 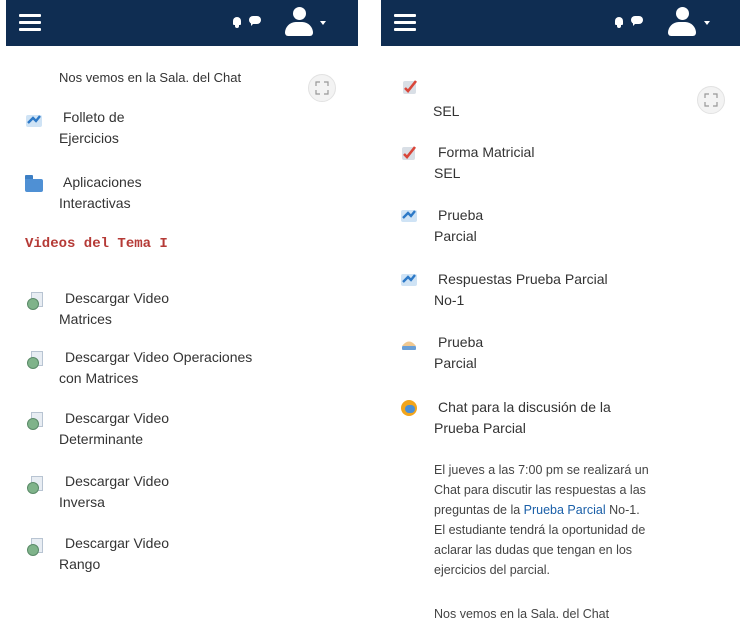 What do you see at coordinates (480, 428) in the screenshot?
I see `activity-title-line2: Prueba Parcial` at bounding box center [480, 428].